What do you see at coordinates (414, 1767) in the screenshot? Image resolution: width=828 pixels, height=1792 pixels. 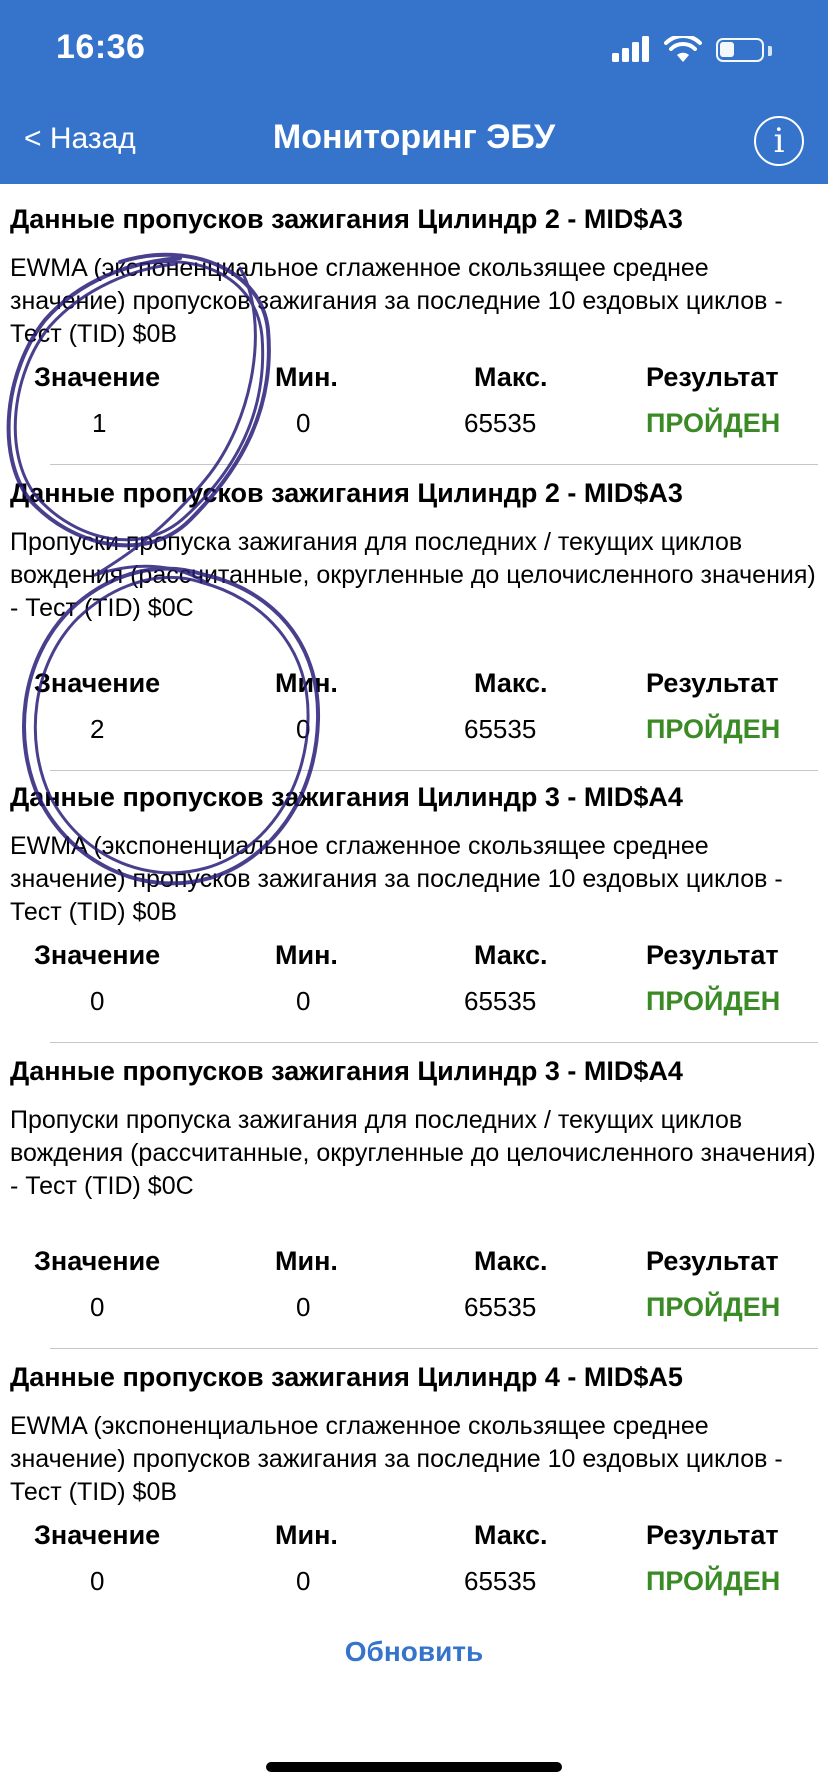 I see `home-indicator` at bounding box center [414, 1767].